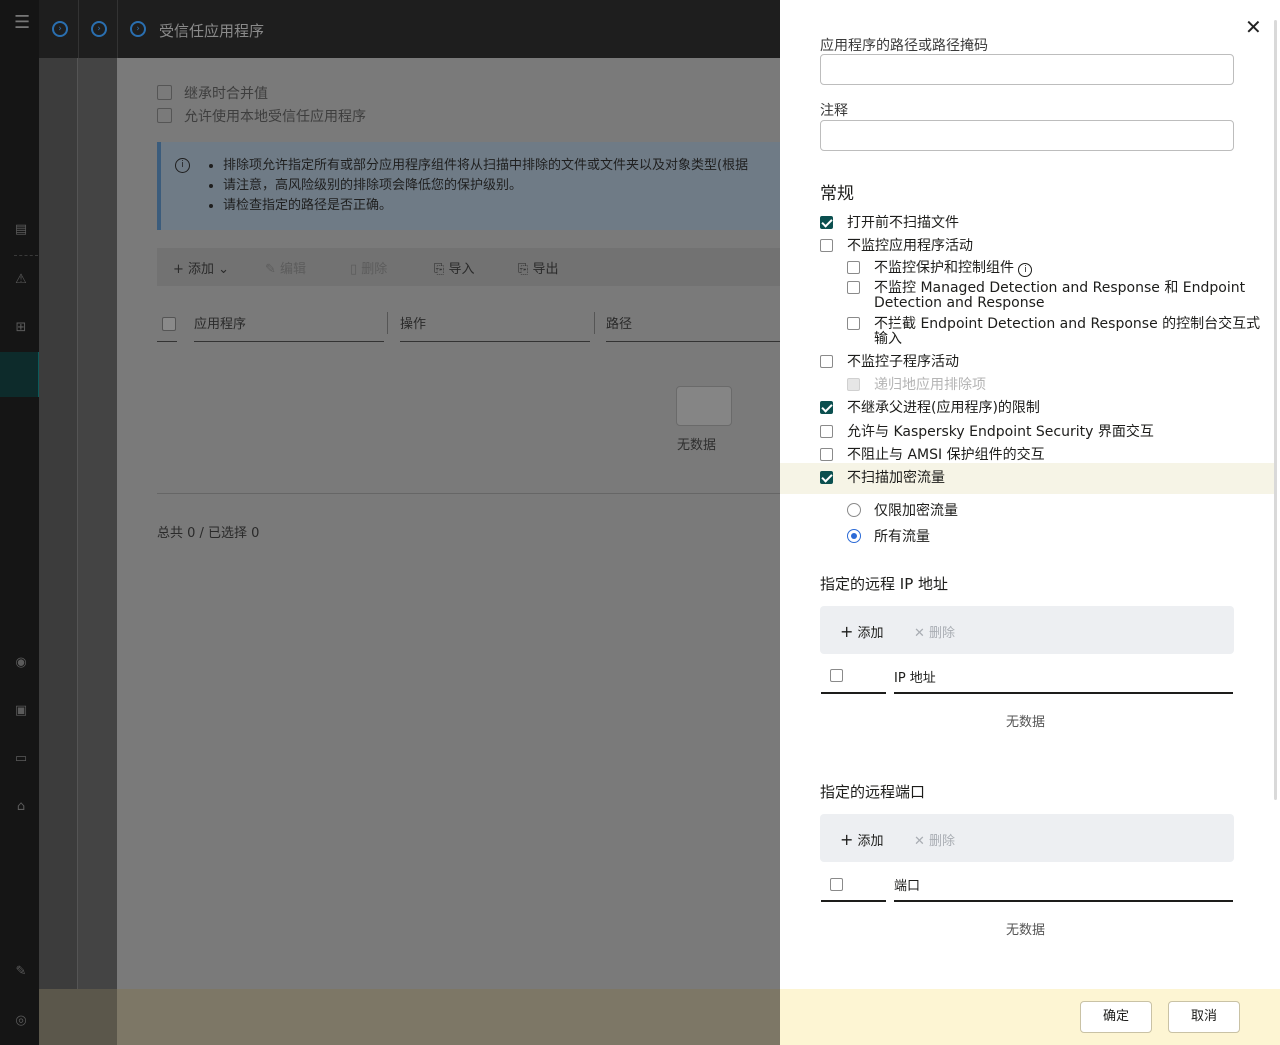 The height and width of the screenshot is (1045, 1280). What do you see at coordinates (873, 792) in the screenshot?
I see `port-section-title: 指定的远程端口` at bounding box center [873, 792].